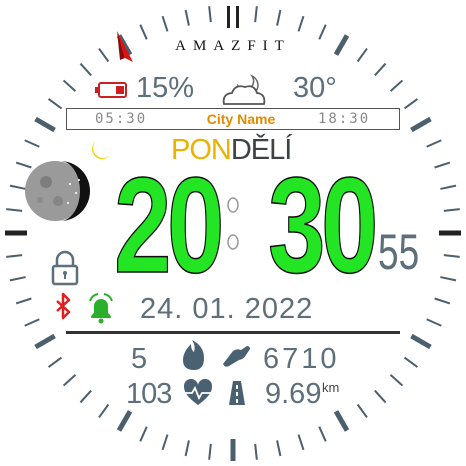 The height and width of the screenshot is (466, 466). I want to click on heart-rate-icon, so click(198, 391).